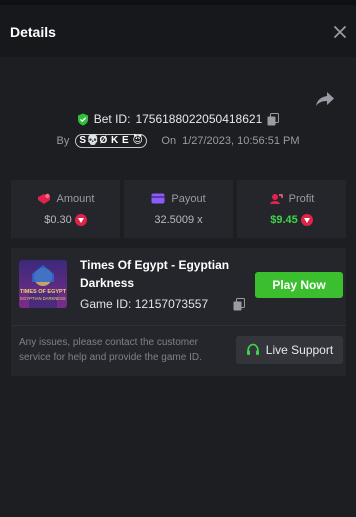 The height and width of the screenshot is (517, 356). What do you see at coordinates (241, 141) in the screenshot?
I see `bet-datetime: 1/27/2023, 10:56:51 PM` at bounding box center [241, 141].